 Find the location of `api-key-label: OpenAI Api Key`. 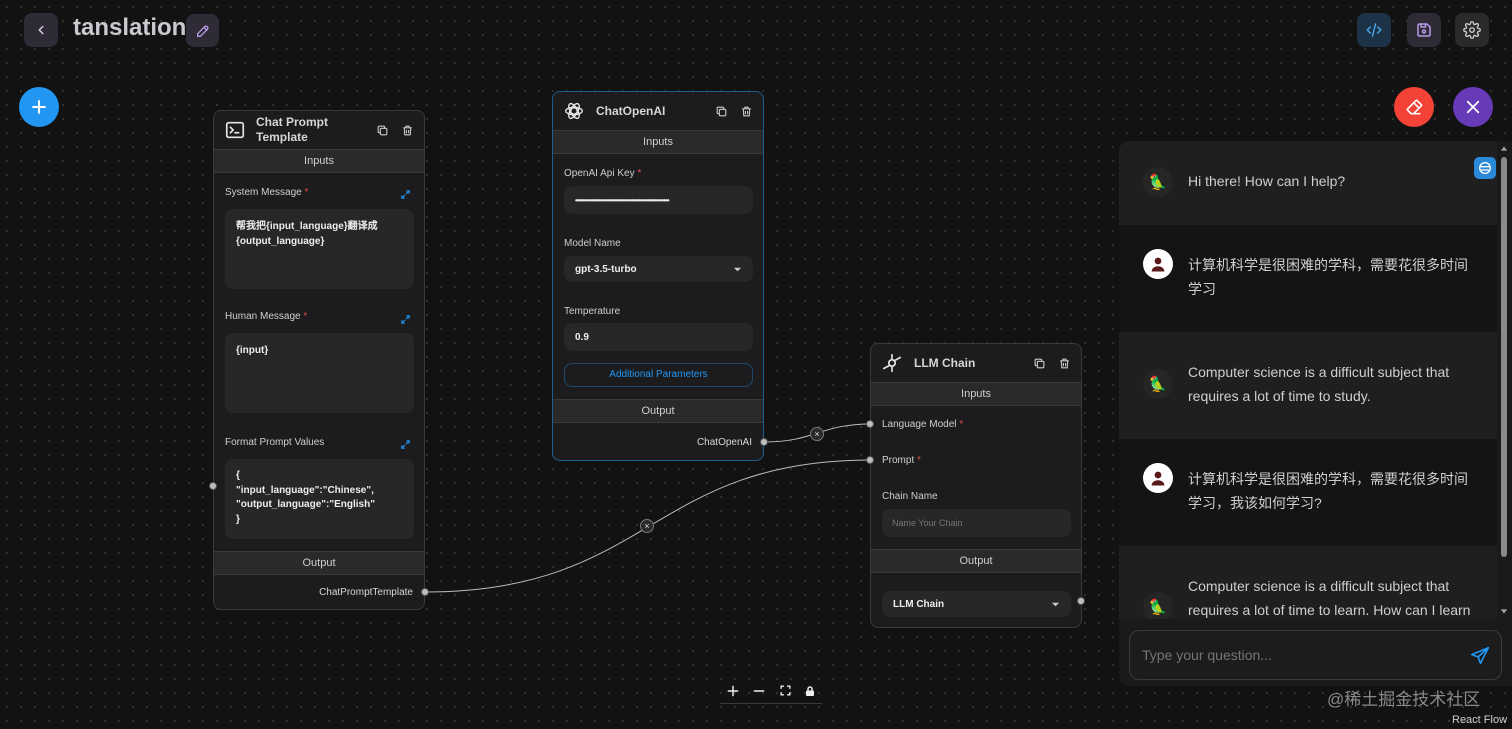

api-key-label: OpenAI Api Key is located at coordinates (599, 173).